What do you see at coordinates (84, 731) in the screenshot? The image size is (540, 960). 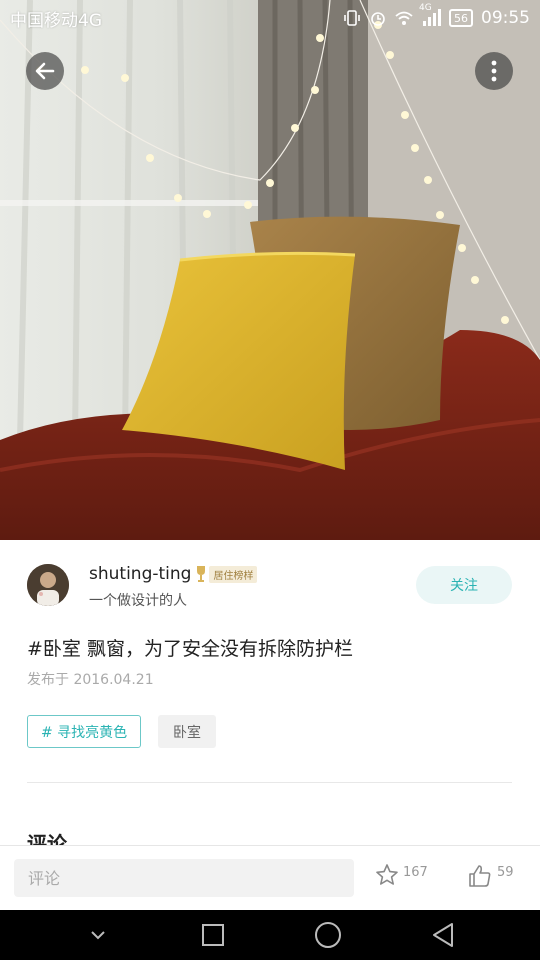 I see `tag-topic: # 寻找亮黄色` at bounding box center [84, 731].